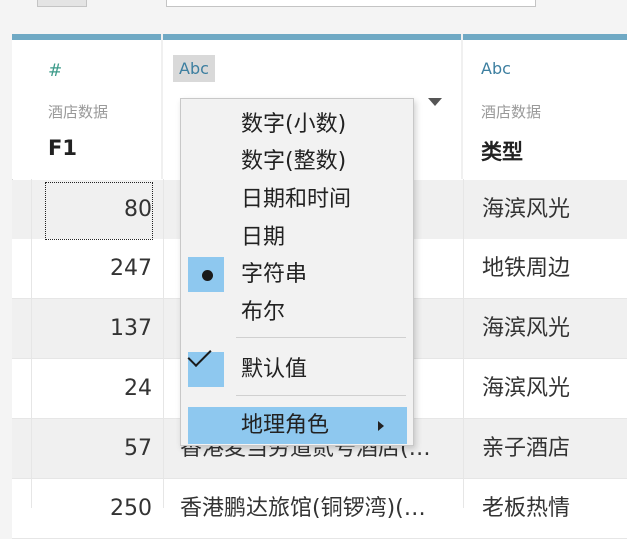 The image size is (627, 539). I want to click on menu-item-default: 默认值, so click(297, 365).